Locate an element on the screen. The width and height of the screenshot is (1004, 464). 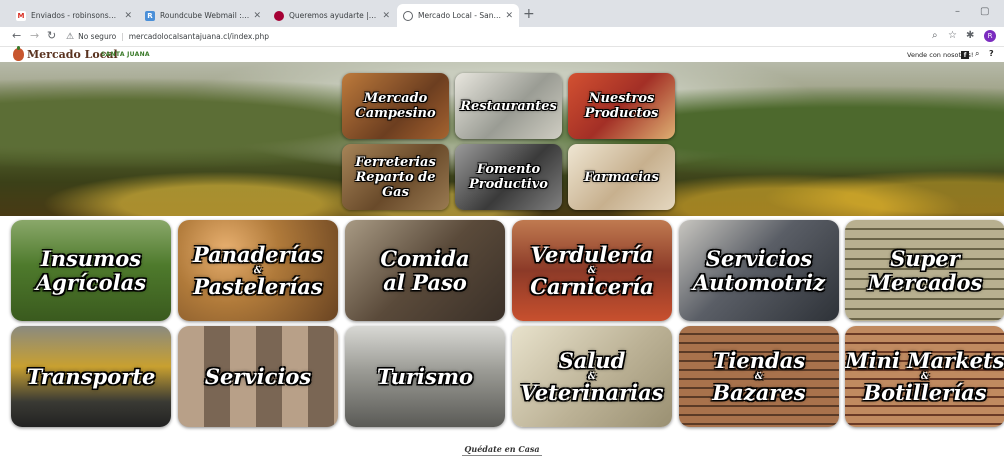
category-line2: Agrícolas is located at coordinates (91, 282).